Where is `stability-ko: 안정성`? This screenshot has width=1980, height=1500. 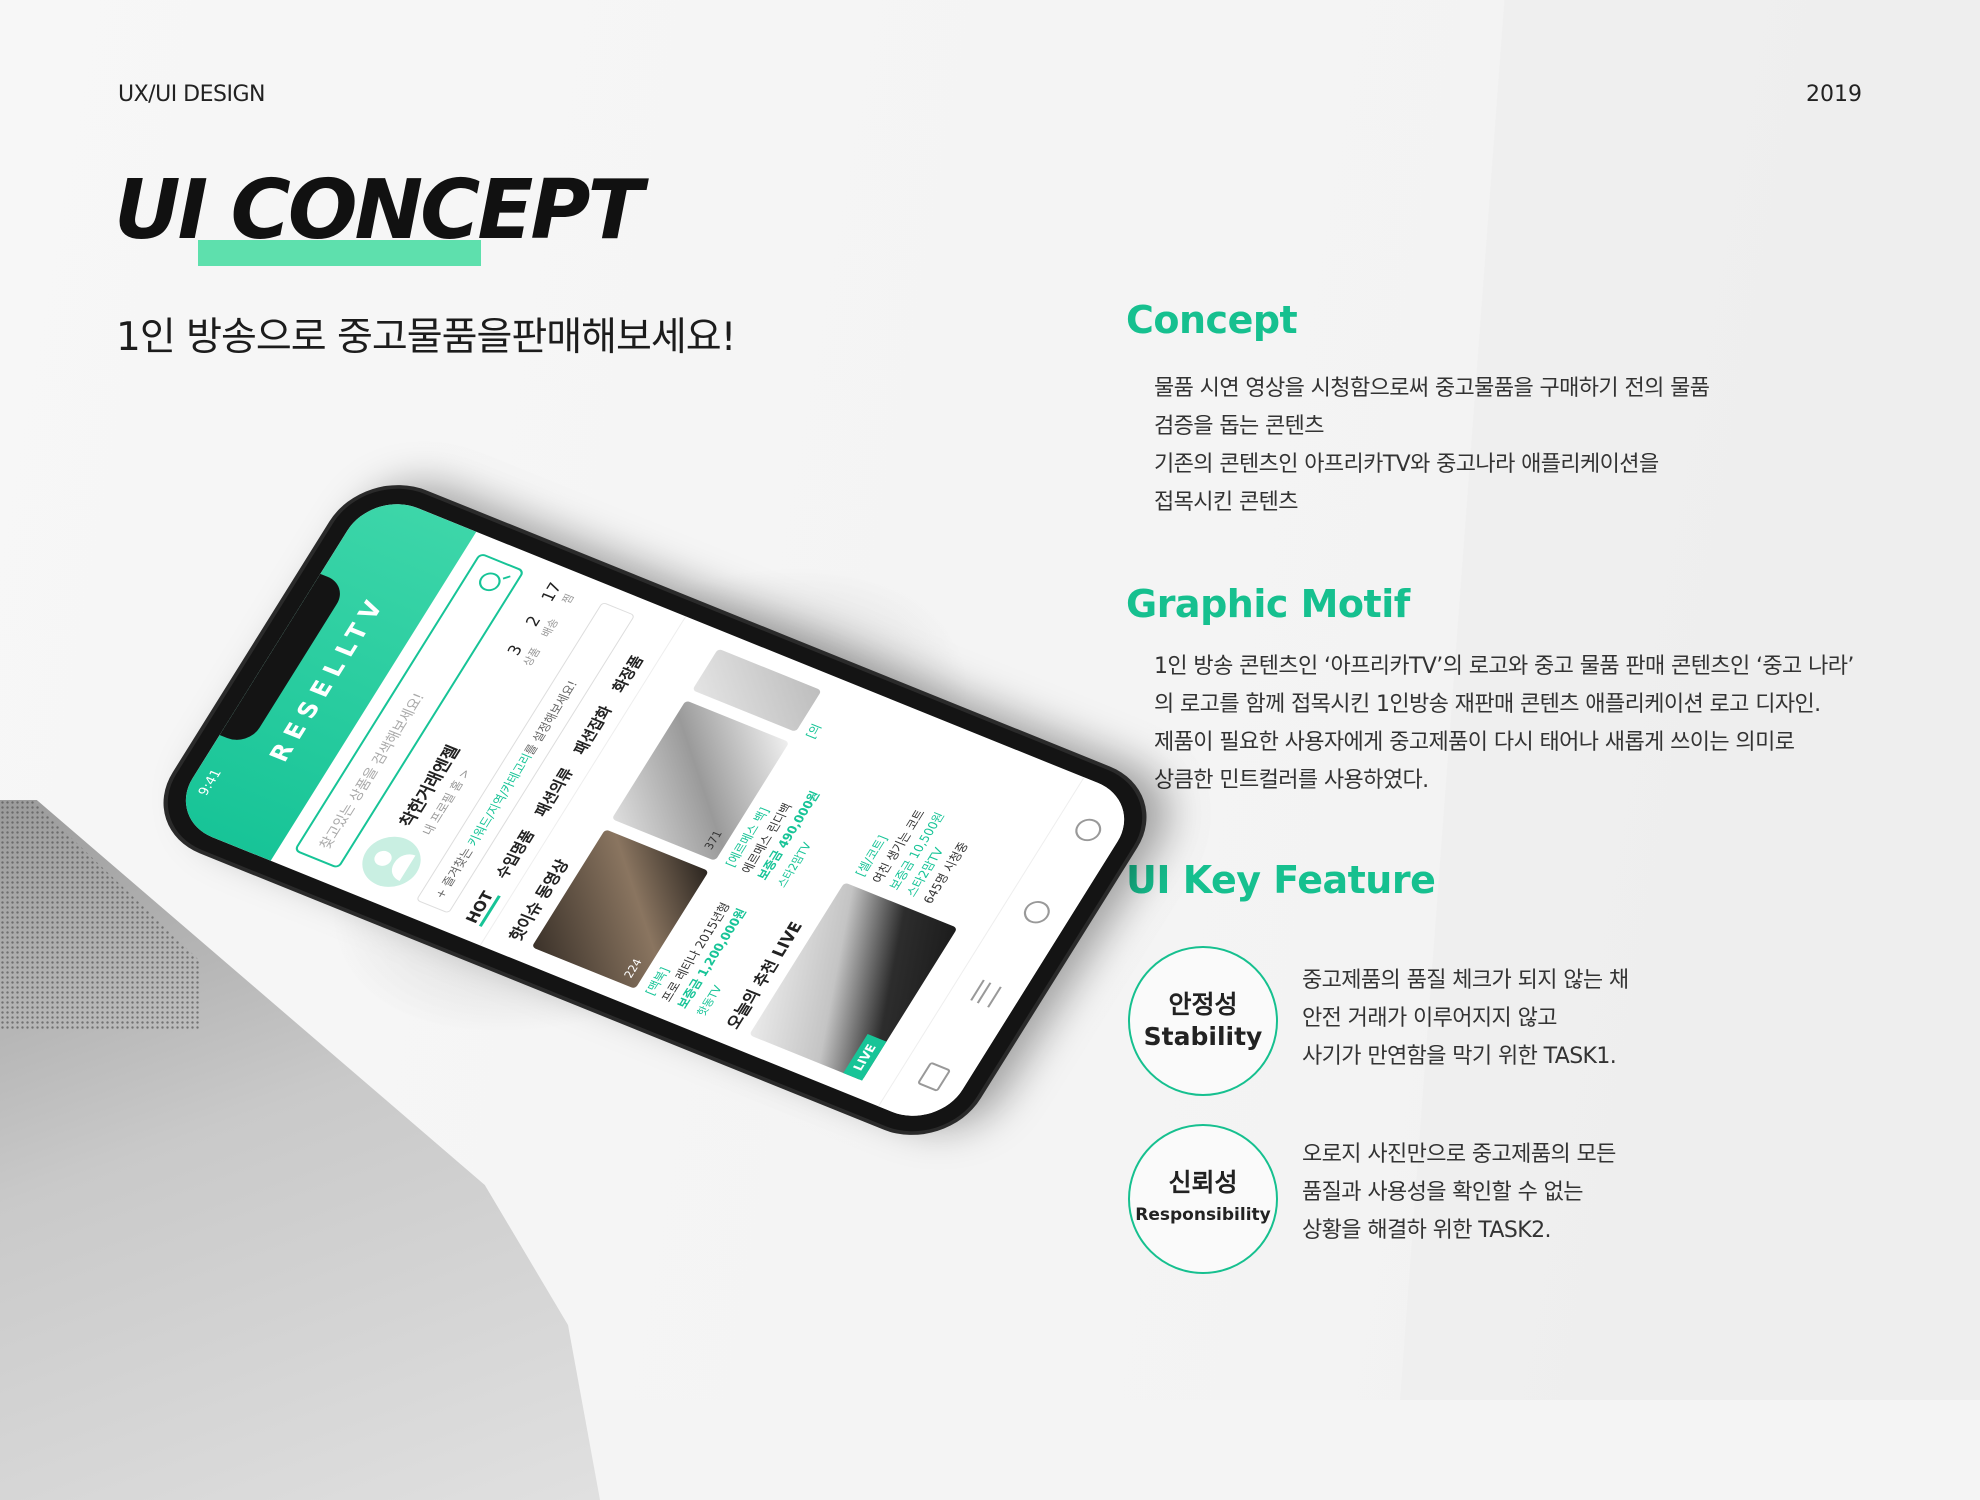 stability-ko: 안정성 is located at coordinates (1203, 1004).